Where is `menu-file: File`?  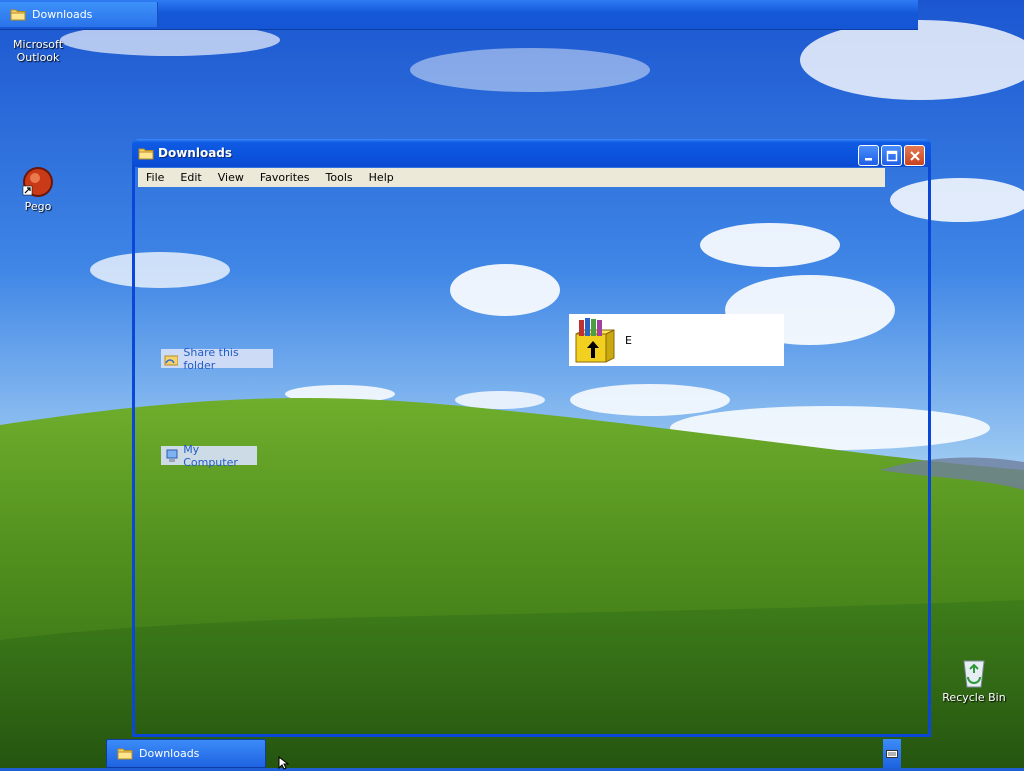
menu-file: File is located at coordinates (155, 177).